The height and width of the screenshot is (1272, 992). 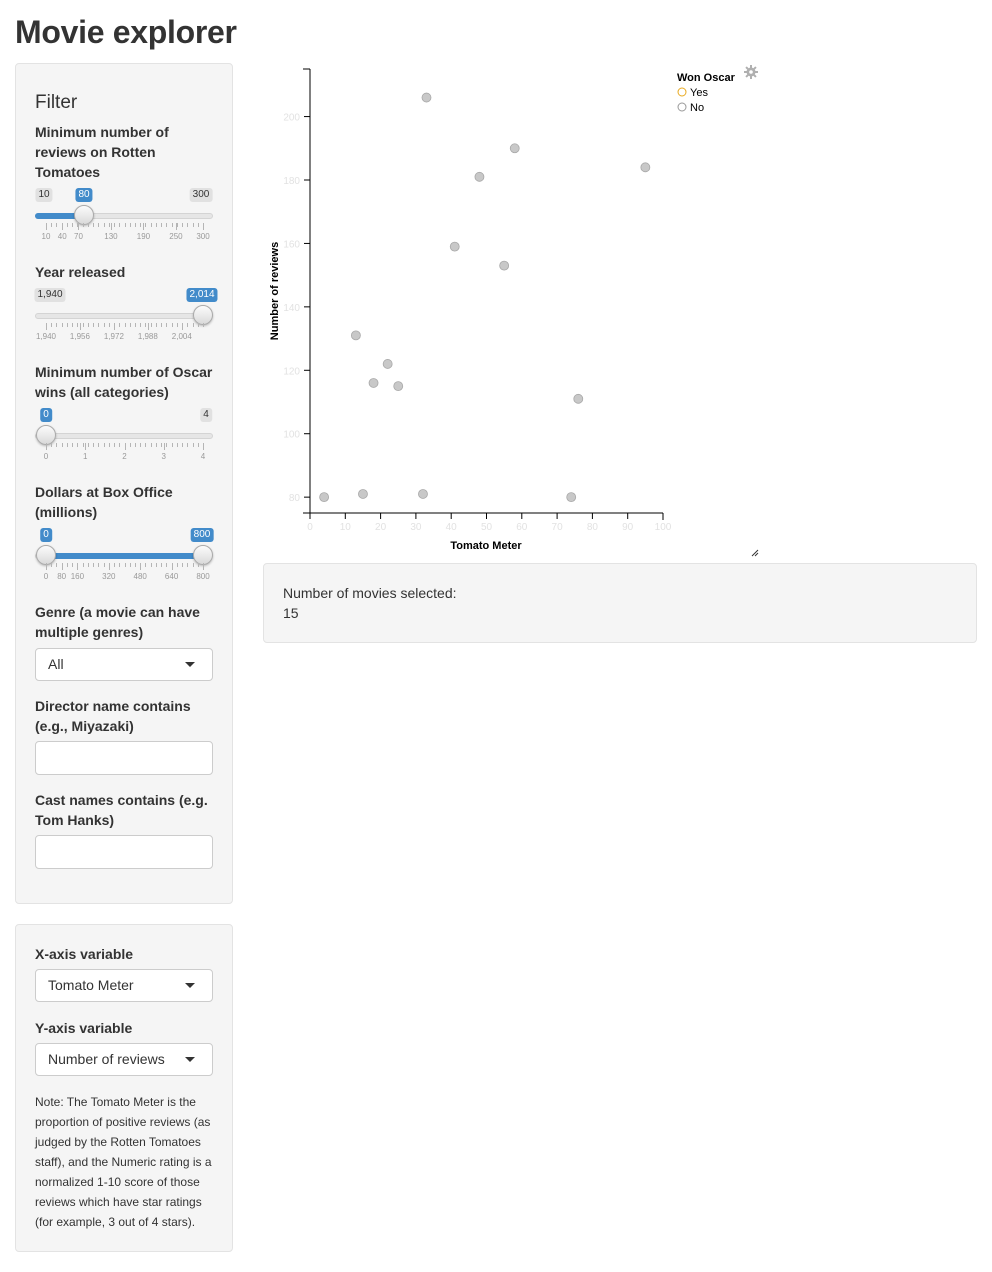 What do you see at coordinates (46, 576) in the screenshot?
I see `boxoffice-tick-label: 0` at bounding box center [46, 576].